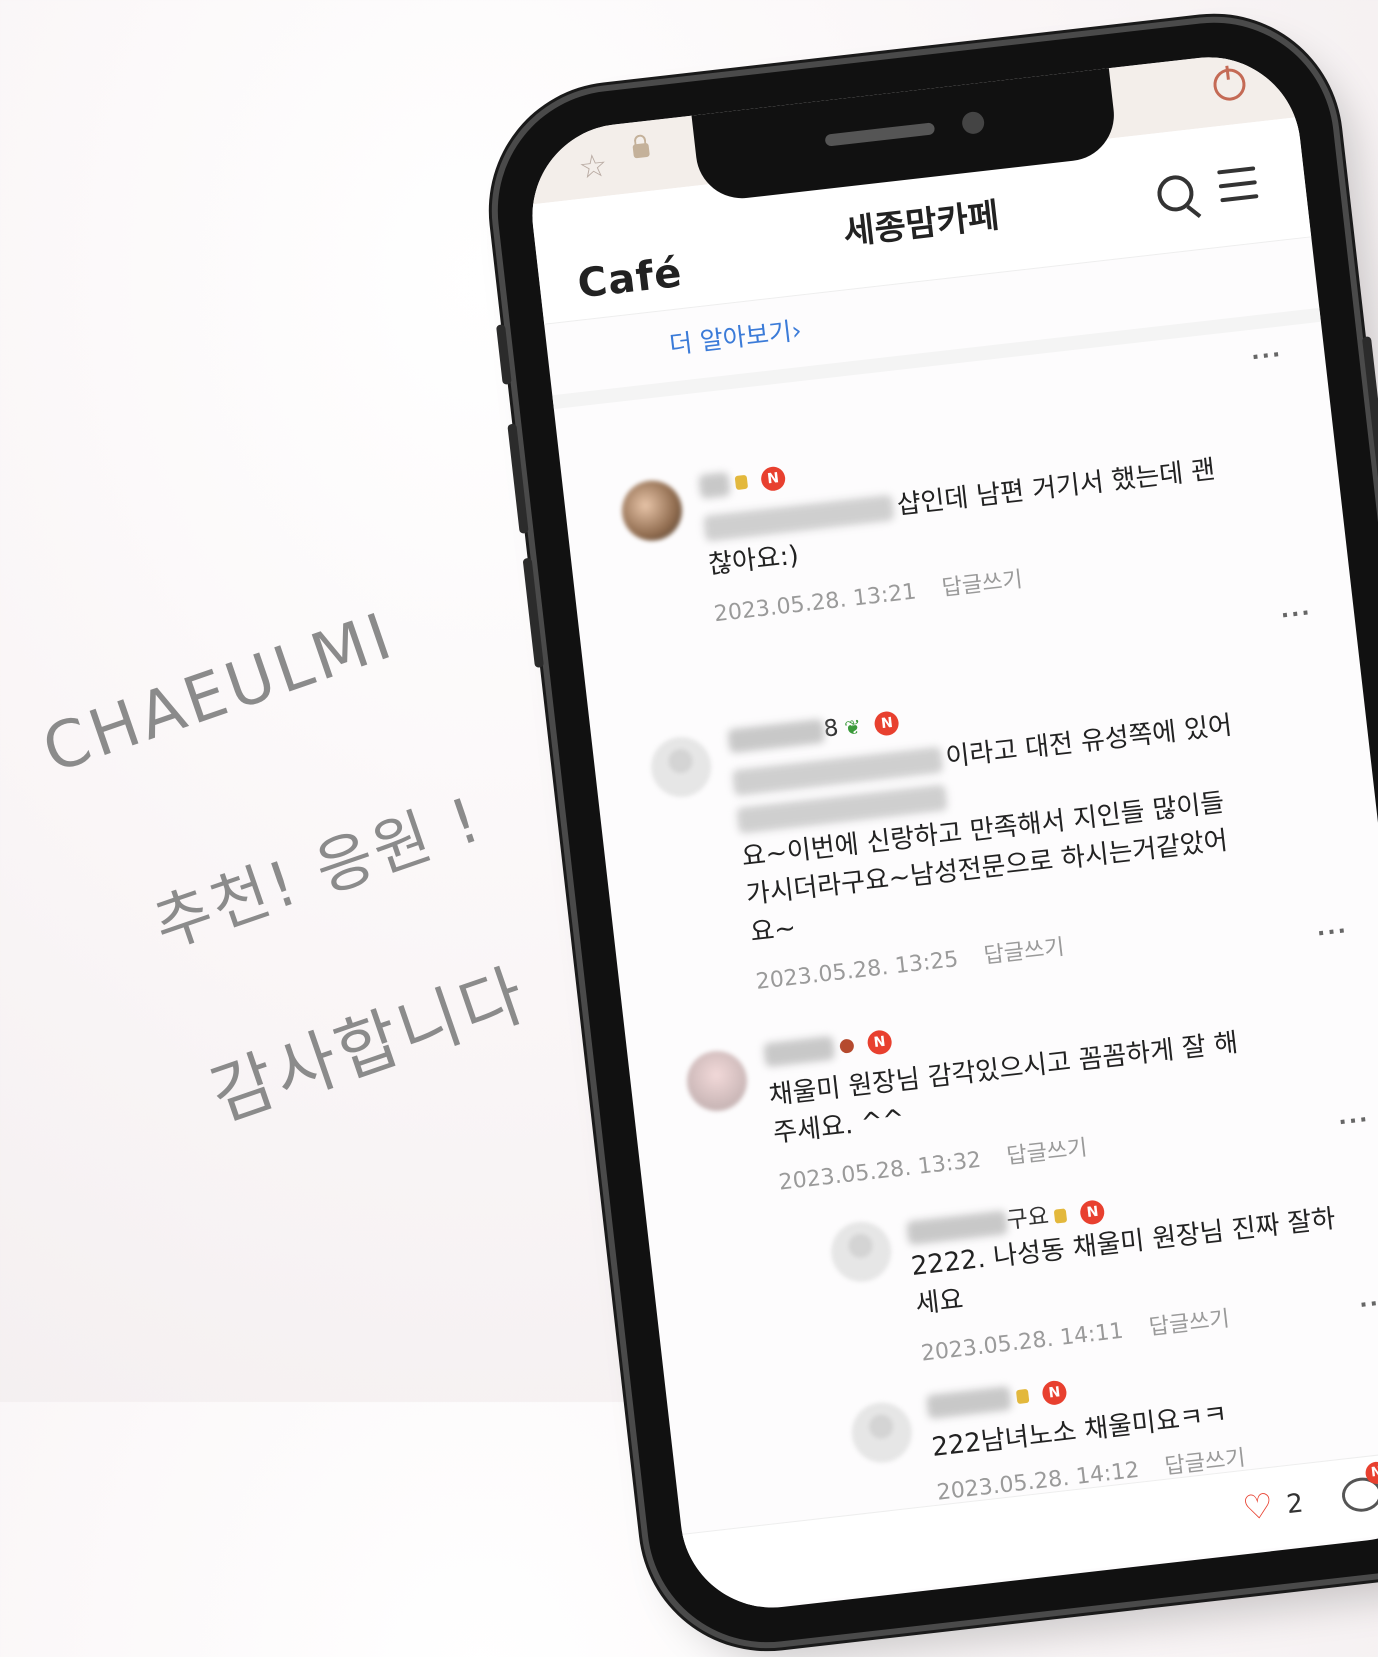  I want to click on comment-timestamp: 2023.05.28. 13:25, so click(857, 971).